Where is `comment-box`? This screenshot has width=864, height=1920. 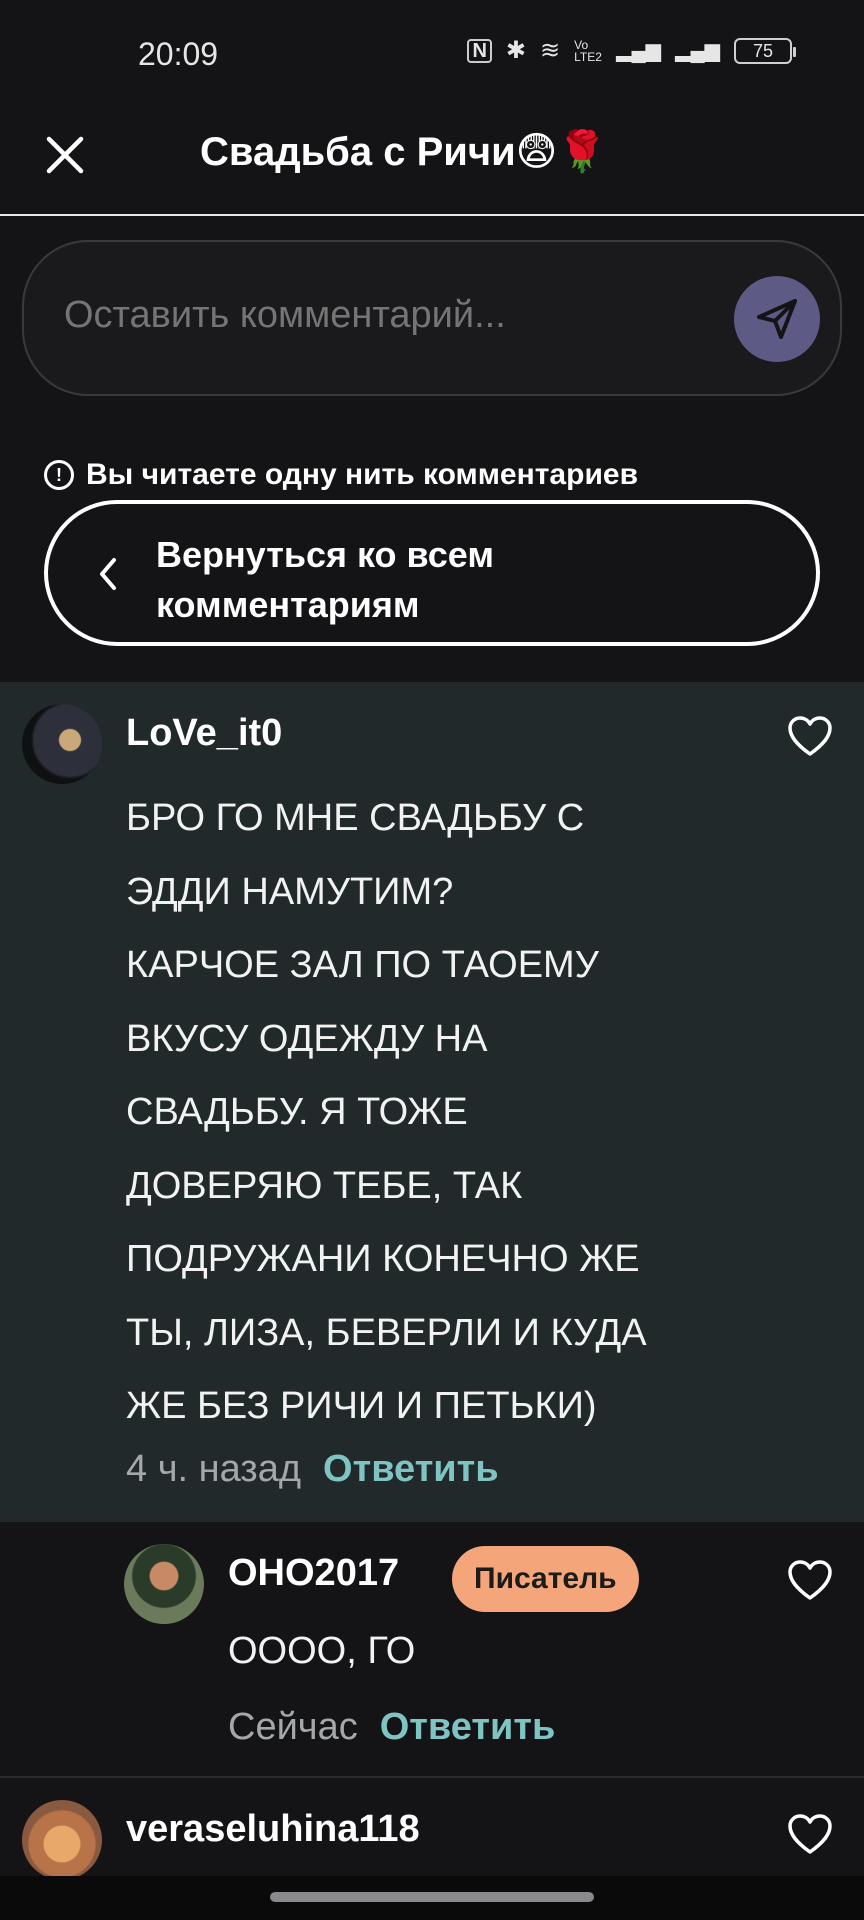
comment-box is located at coordinates (432, 318).